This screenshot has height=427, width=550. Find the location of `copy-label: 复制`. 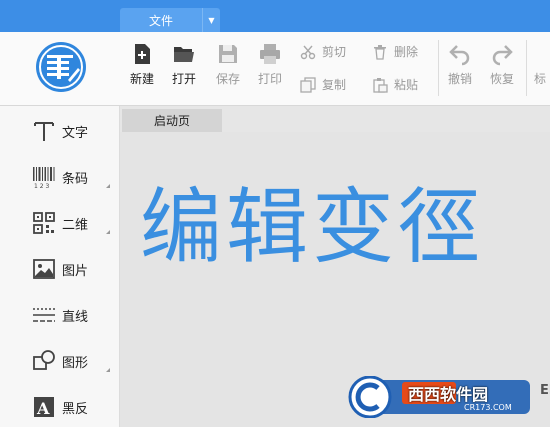

copy-label: 复制 is located at coordinates (334, 85).